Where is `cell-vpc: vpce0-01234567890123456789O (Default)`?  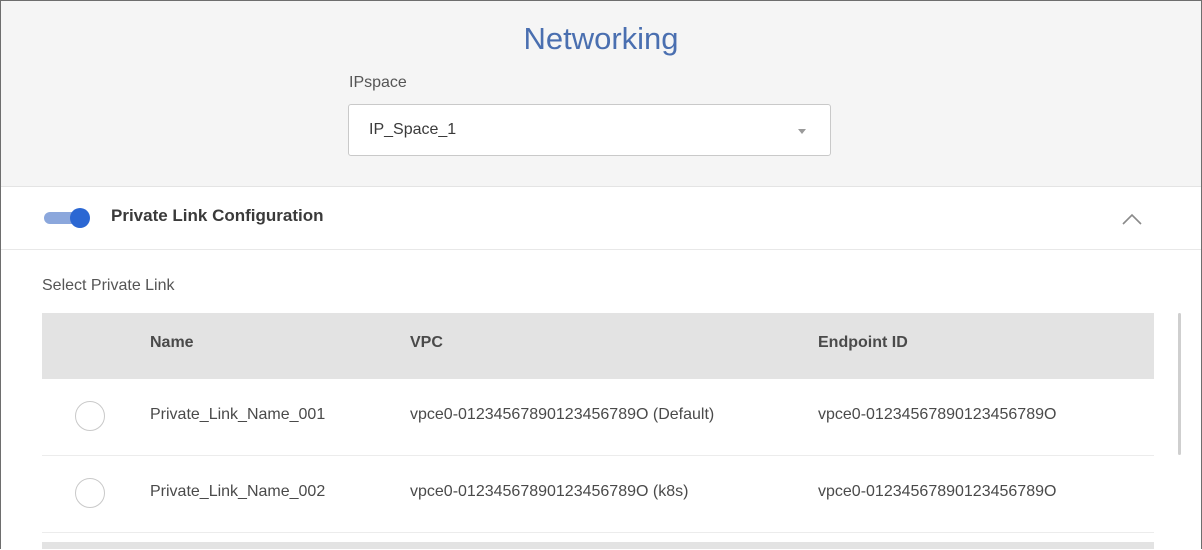 cell-vpc: vpce0-01234567890123456789O (Default) is located at coordinates (562, 414).